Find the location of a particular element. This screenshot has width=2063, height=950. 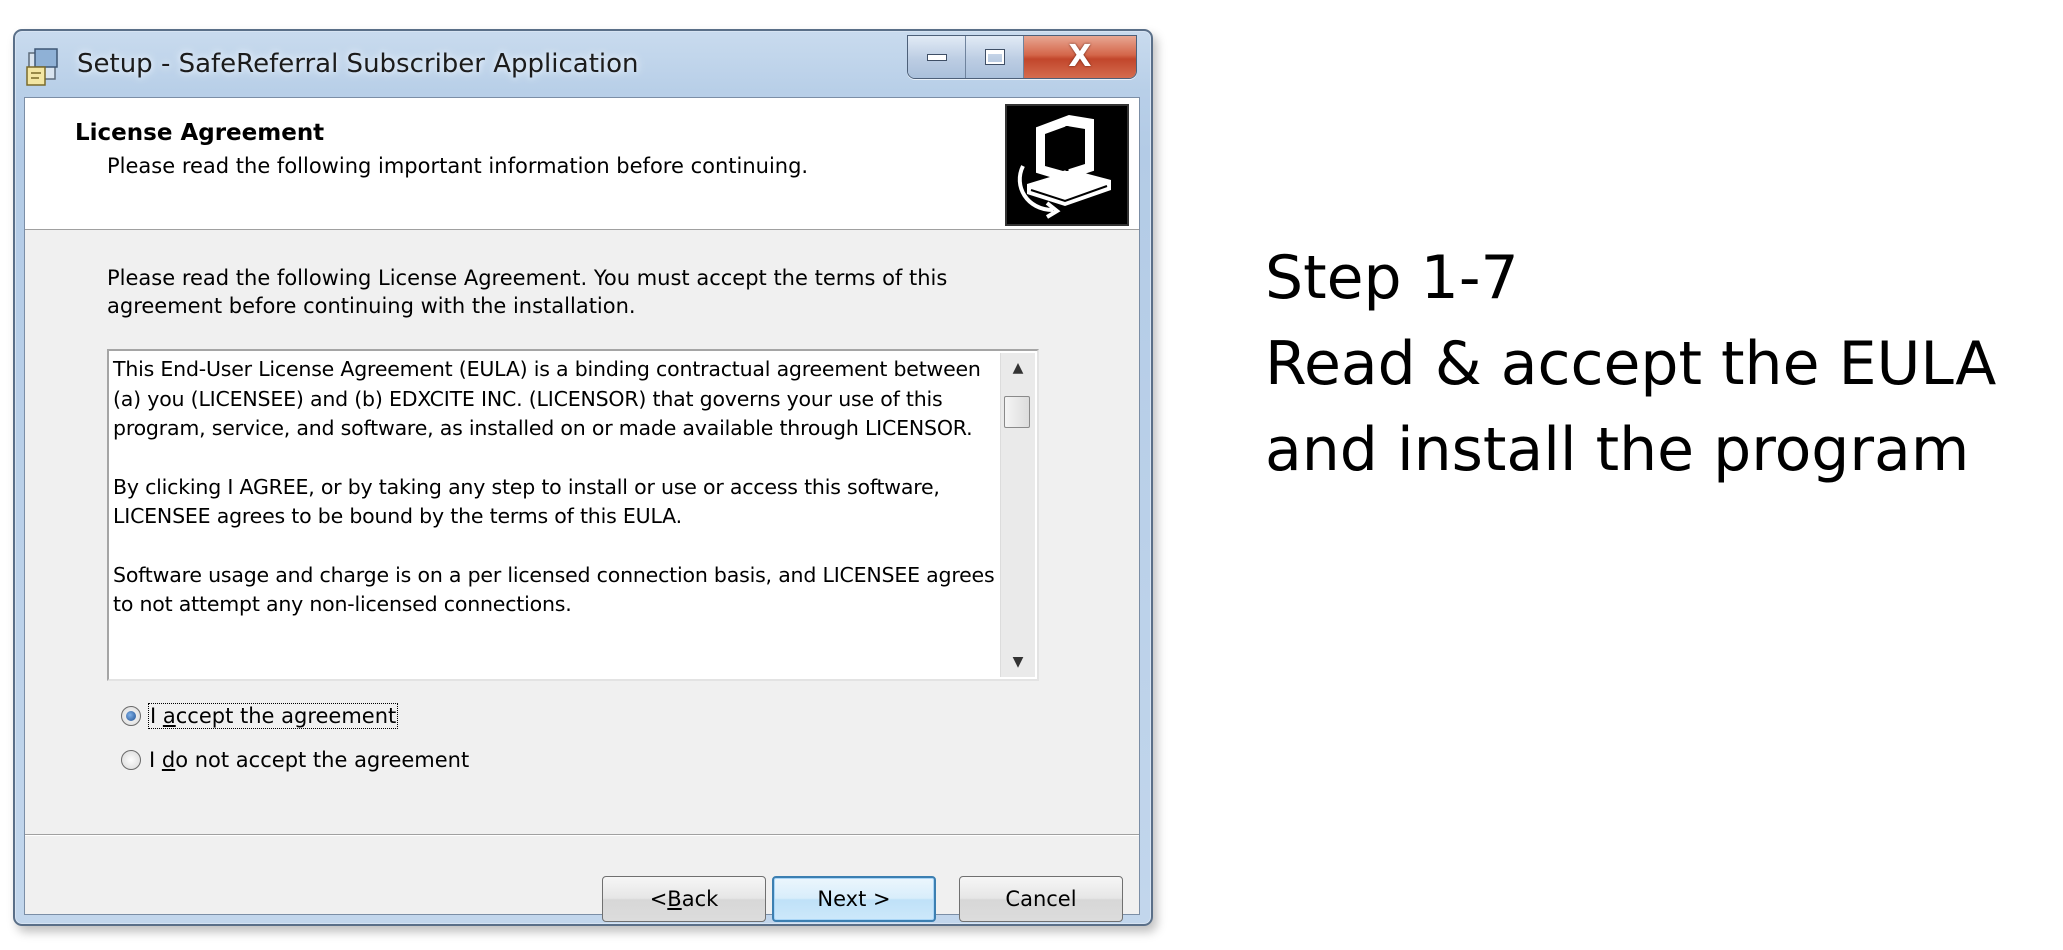

next-button: Next > is located at coordinates (854, 899).